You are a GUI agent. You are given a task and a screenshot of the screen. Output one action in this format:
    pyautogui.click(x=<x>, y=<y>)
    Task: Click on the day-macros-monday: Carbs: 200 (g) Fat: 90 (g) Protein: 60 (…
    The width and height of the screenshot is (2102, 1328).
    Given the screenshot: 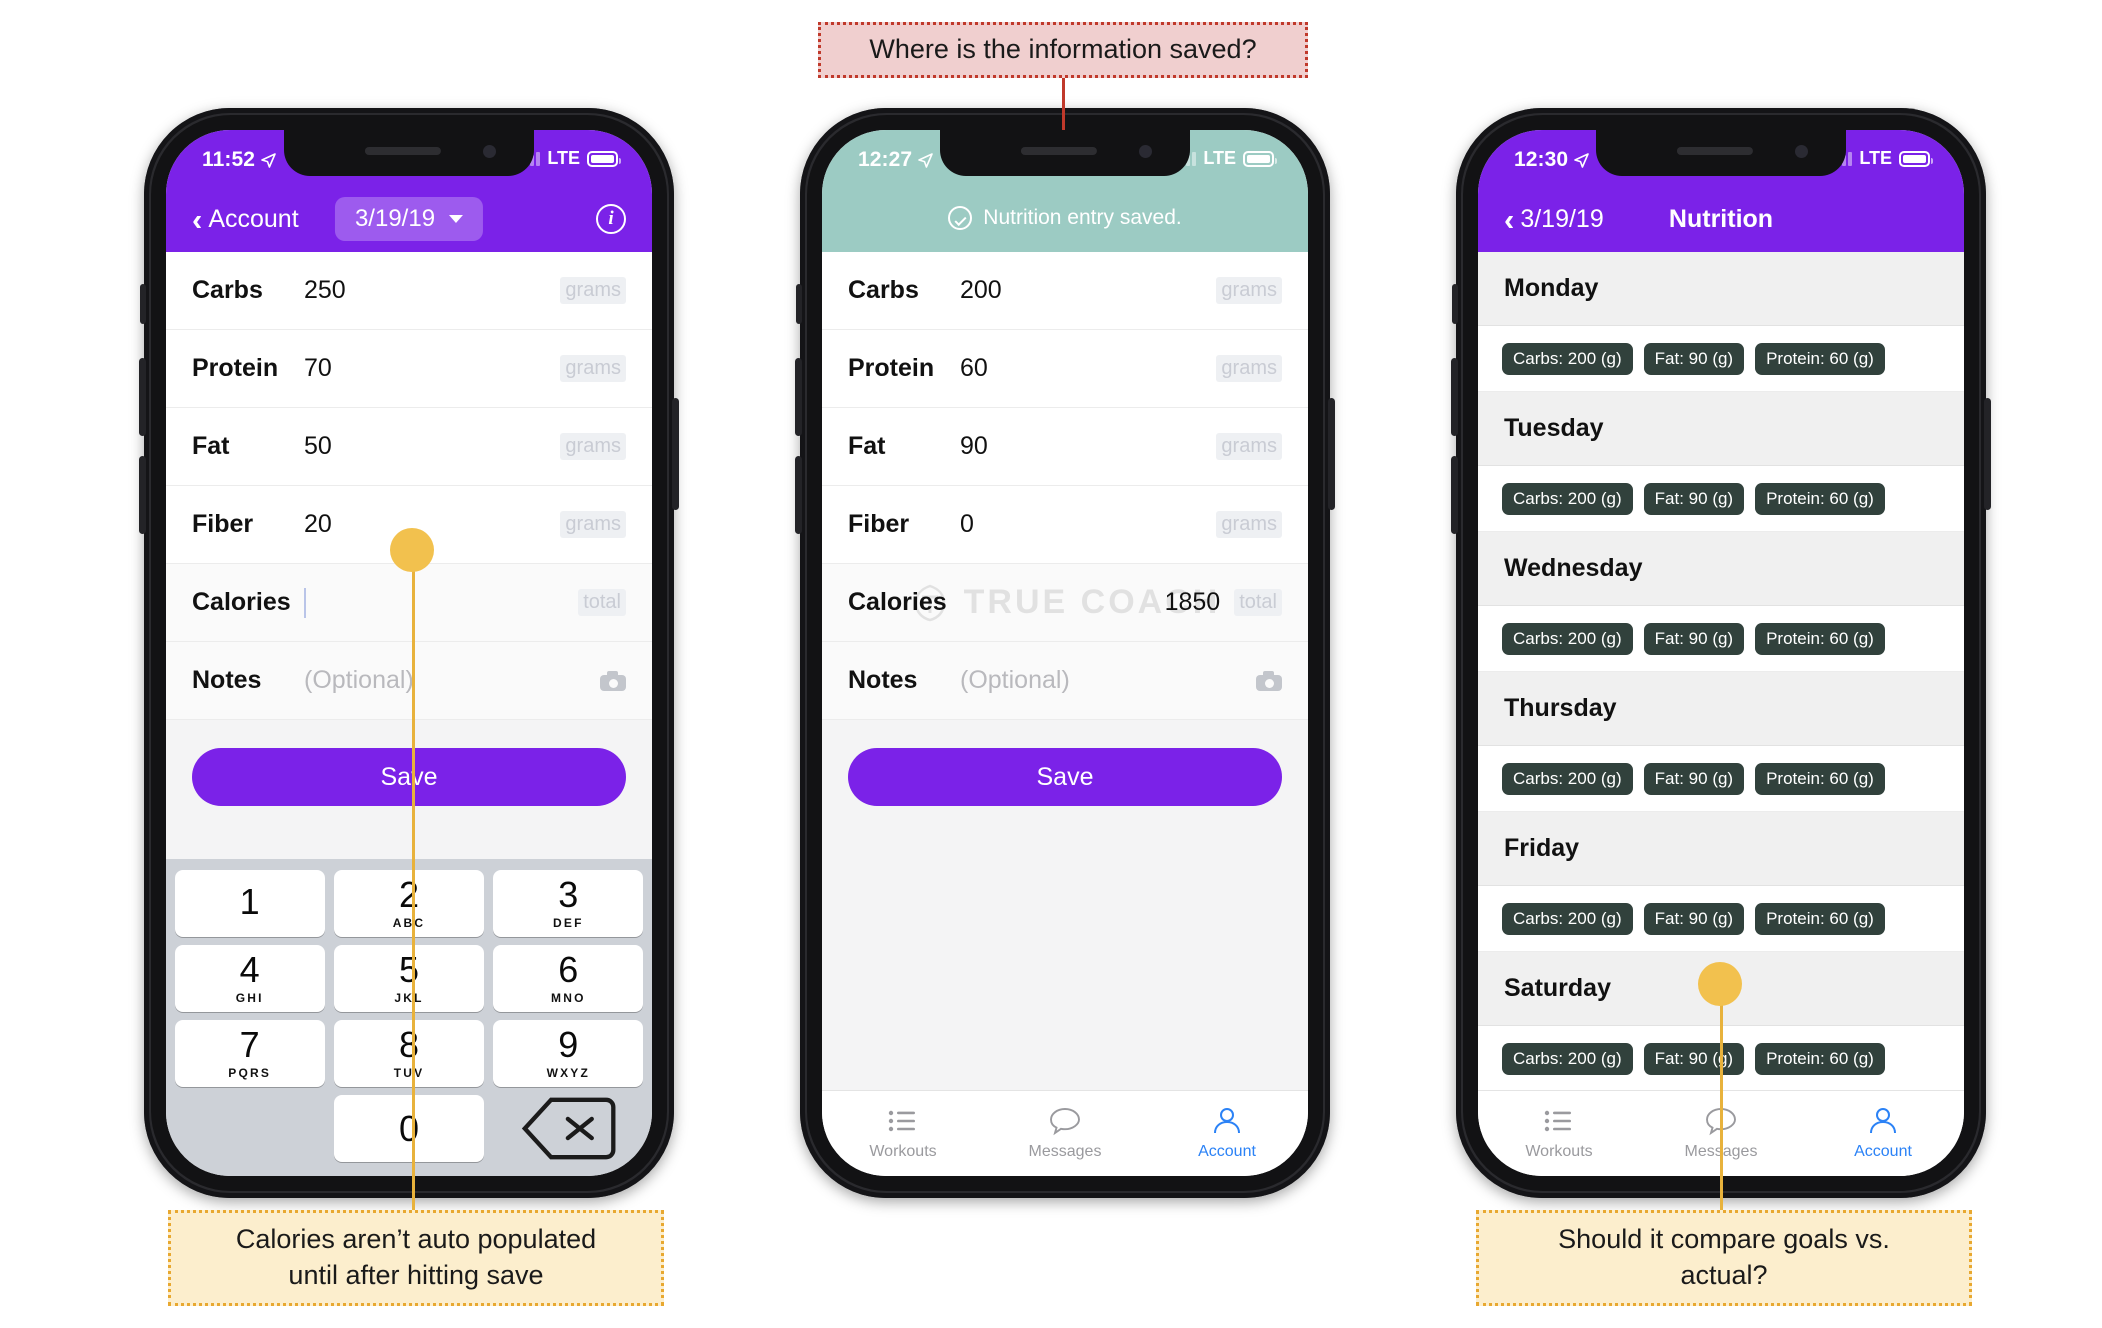 What is the action you would take?
    pyautogui.click(x=1721, y=359)
    